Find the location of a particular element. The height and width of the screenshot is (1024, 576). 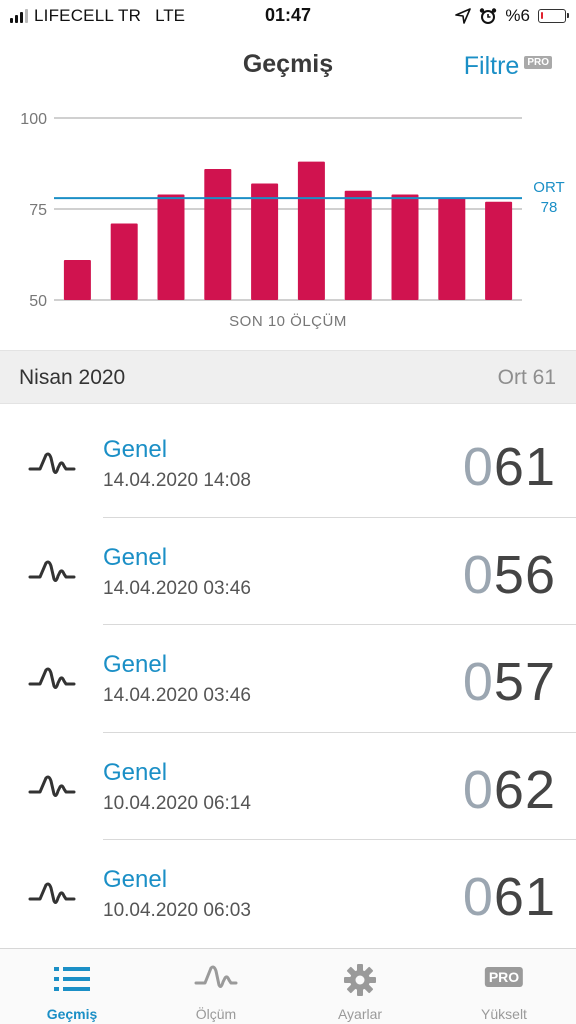

record-value-main: 62 is located at coordinates (524, 789).